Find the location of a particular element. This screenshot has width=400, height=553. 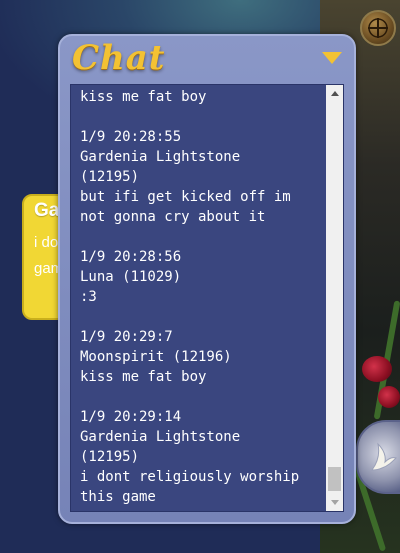

chat-line: 1/9 20:28:56 is located at coordinates (131, 257).